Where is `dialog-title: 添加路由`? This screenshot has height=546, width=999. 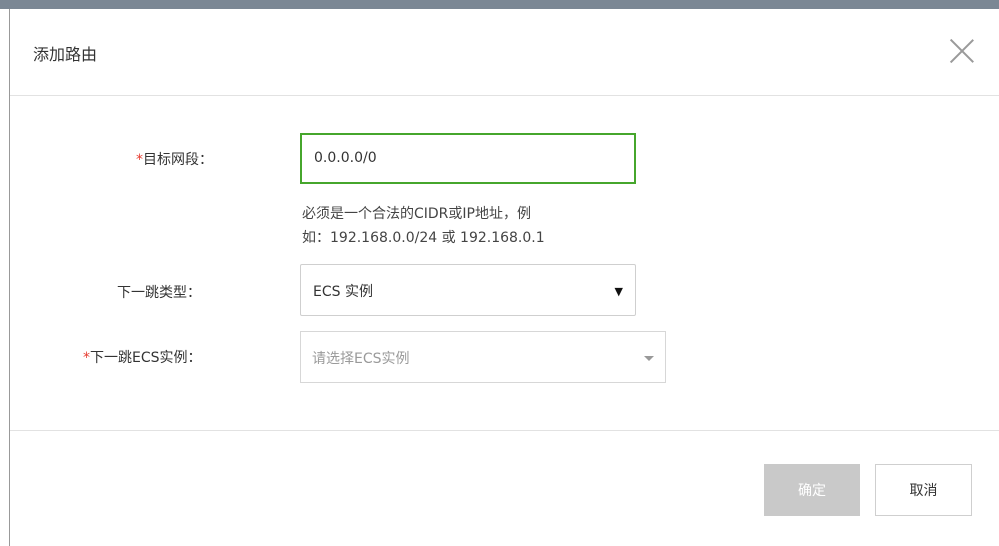
dialog-title: 添加路由 is located at coordinates (65, 54).